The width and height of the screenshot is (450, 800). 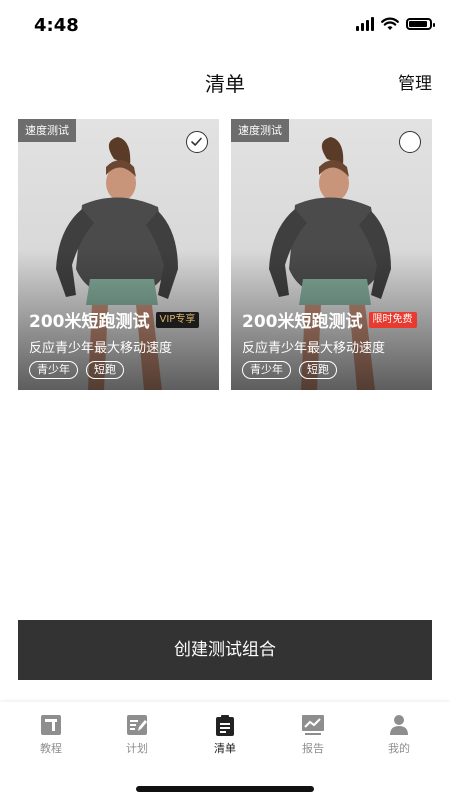 What do you see at coordinates (399, 725) in the screenshot?
I see `profile-icon` at bounding box center [399, 725].